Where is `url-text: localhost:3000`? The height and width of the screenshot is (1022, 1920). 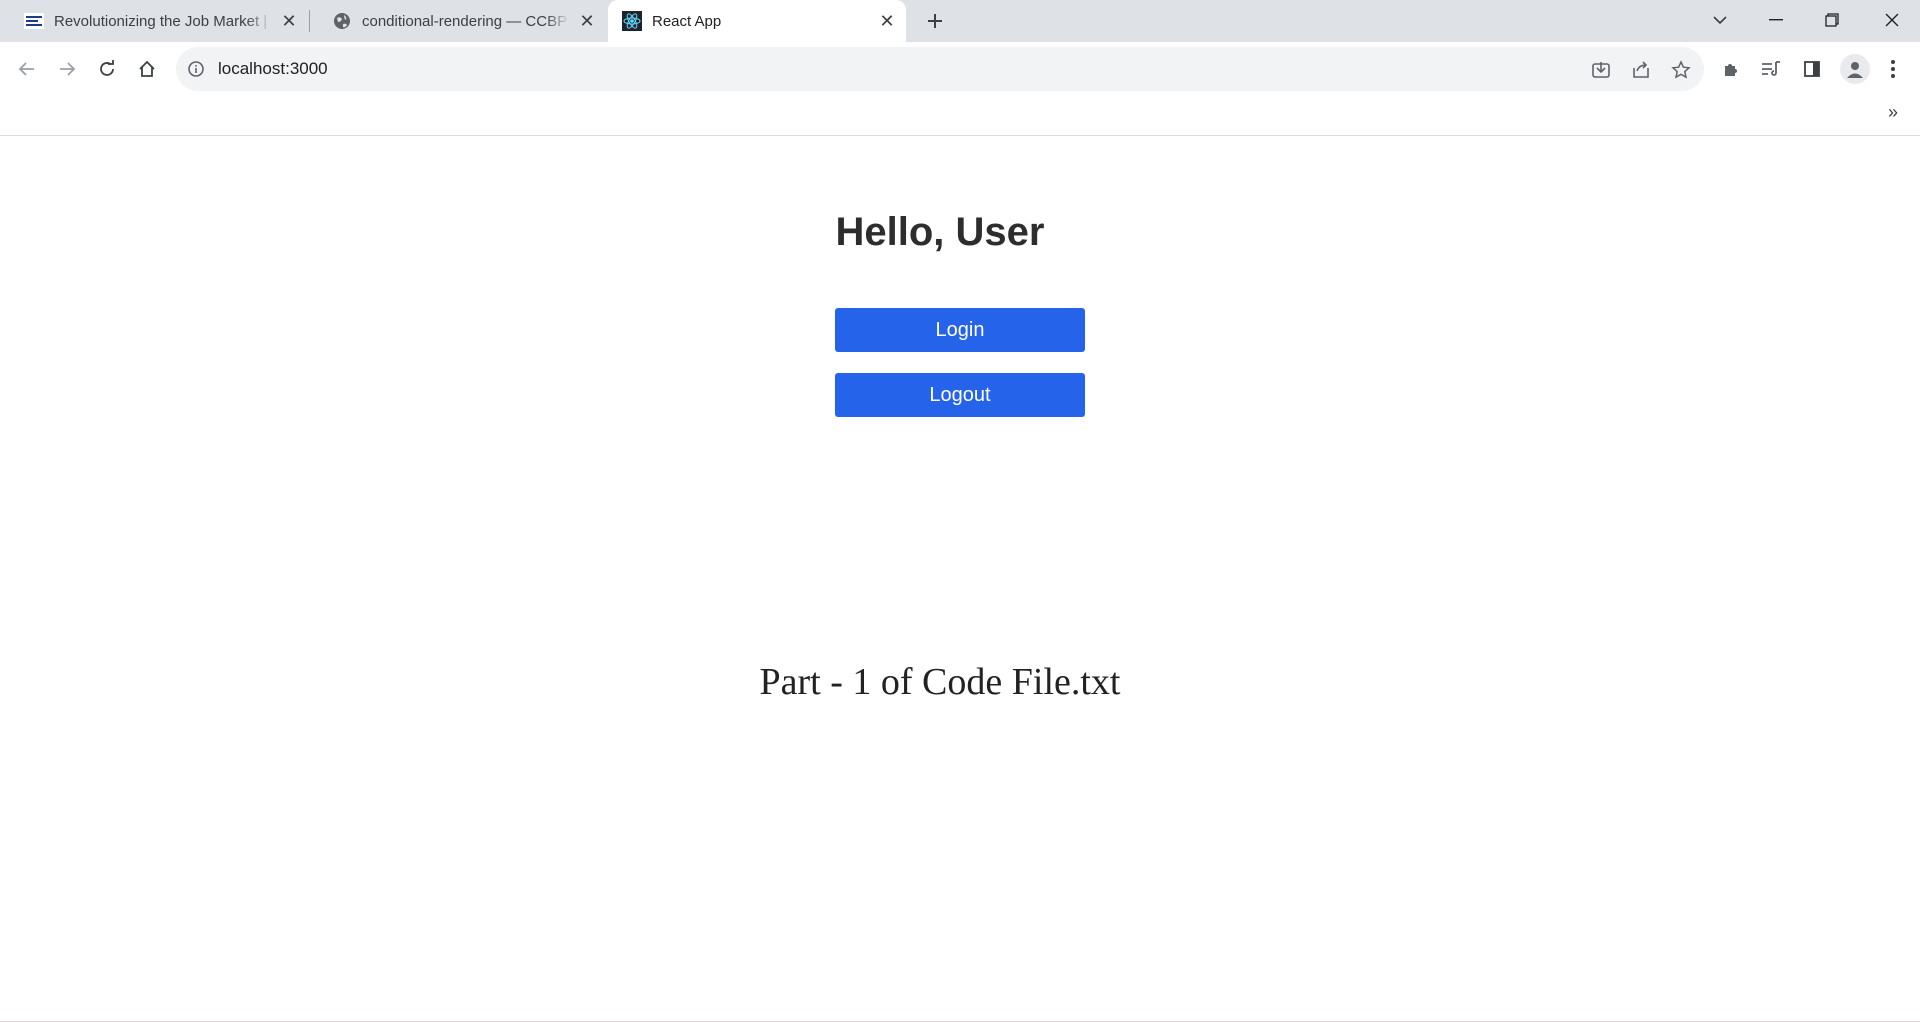
url-text: localhost:3000 is located at coordinates (273, 69).